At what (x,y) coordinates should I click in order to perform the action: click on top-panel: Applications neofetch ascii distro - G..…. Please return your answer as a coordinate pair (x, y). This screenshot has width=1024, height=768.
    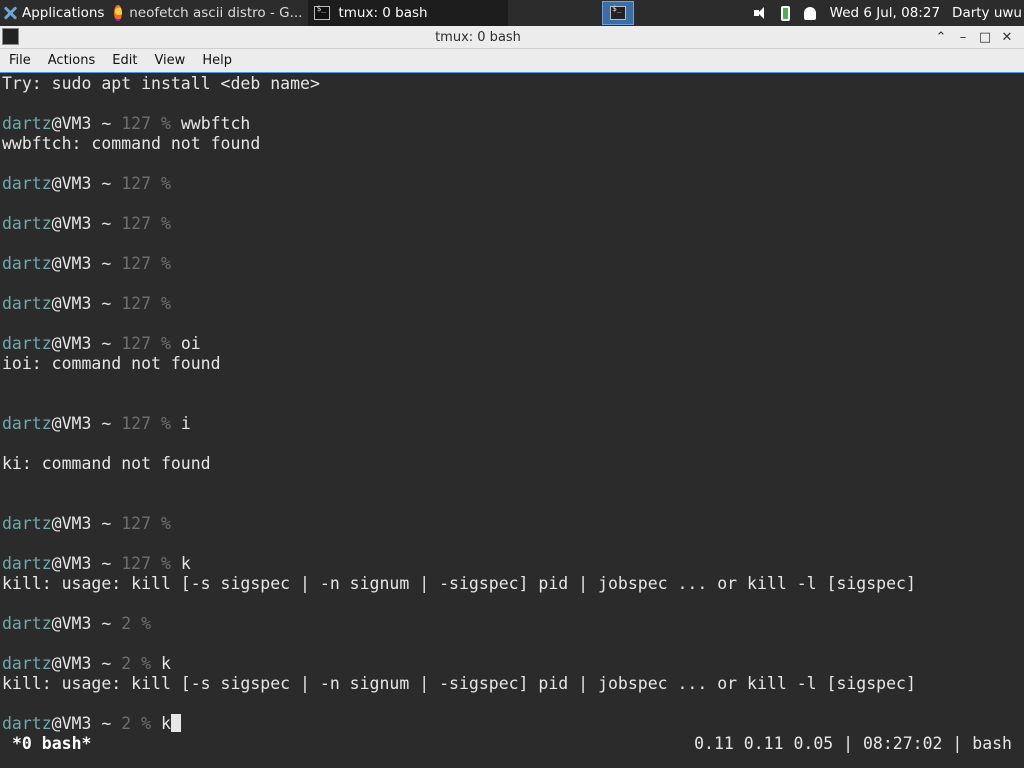
    Looking at the image, I should click on (512, 13).